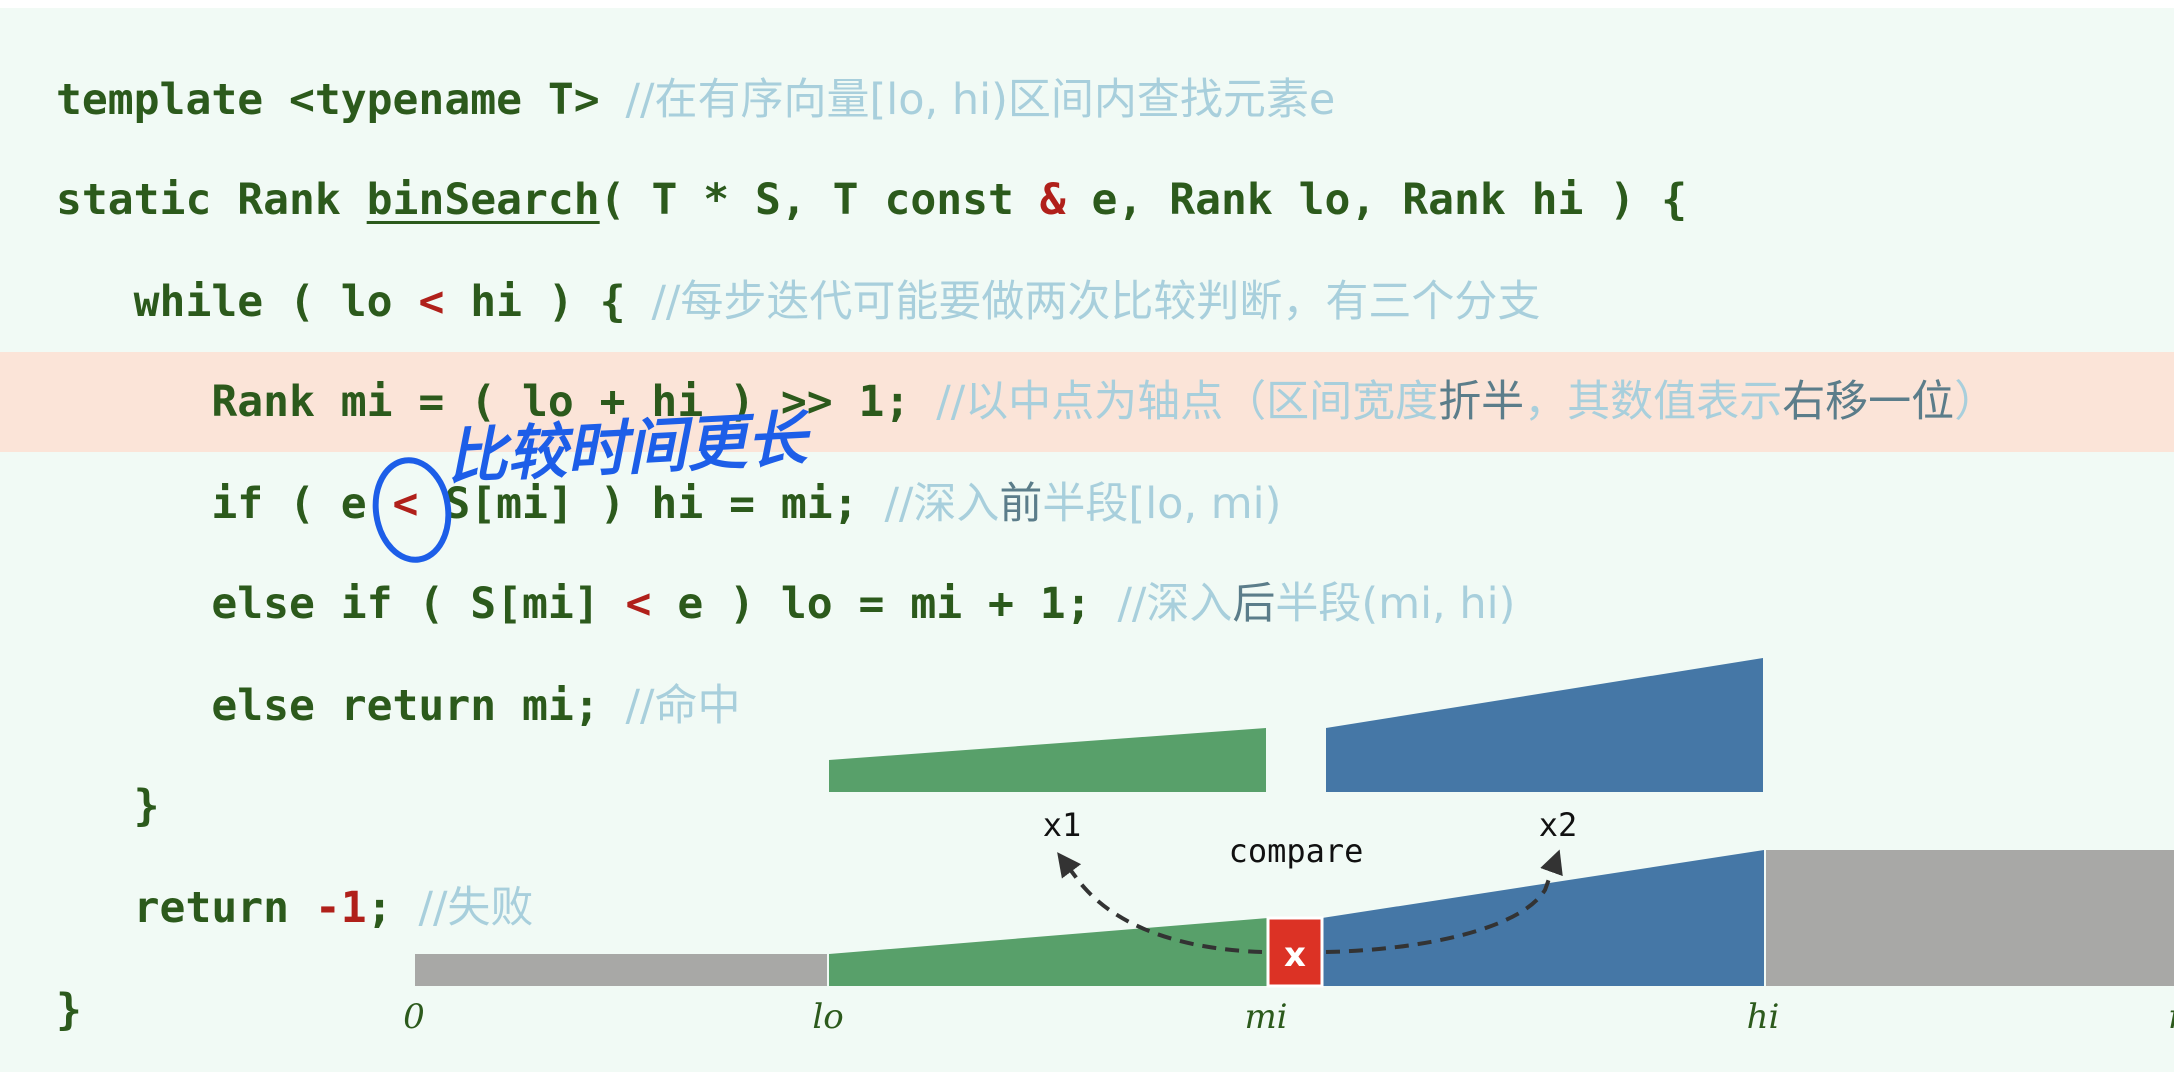 The image size is (2174, 1080). What do you see at coordinates (414, 1017) in the screenshot?
I see `axis-label-0: 0` at bounding box center [414, 1017].